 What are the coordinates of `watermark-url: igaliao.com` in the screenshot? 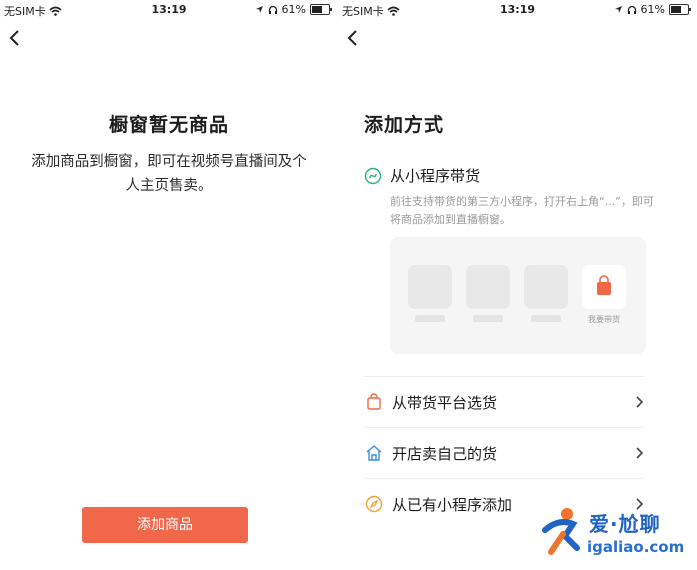 It's located at (636, 547).